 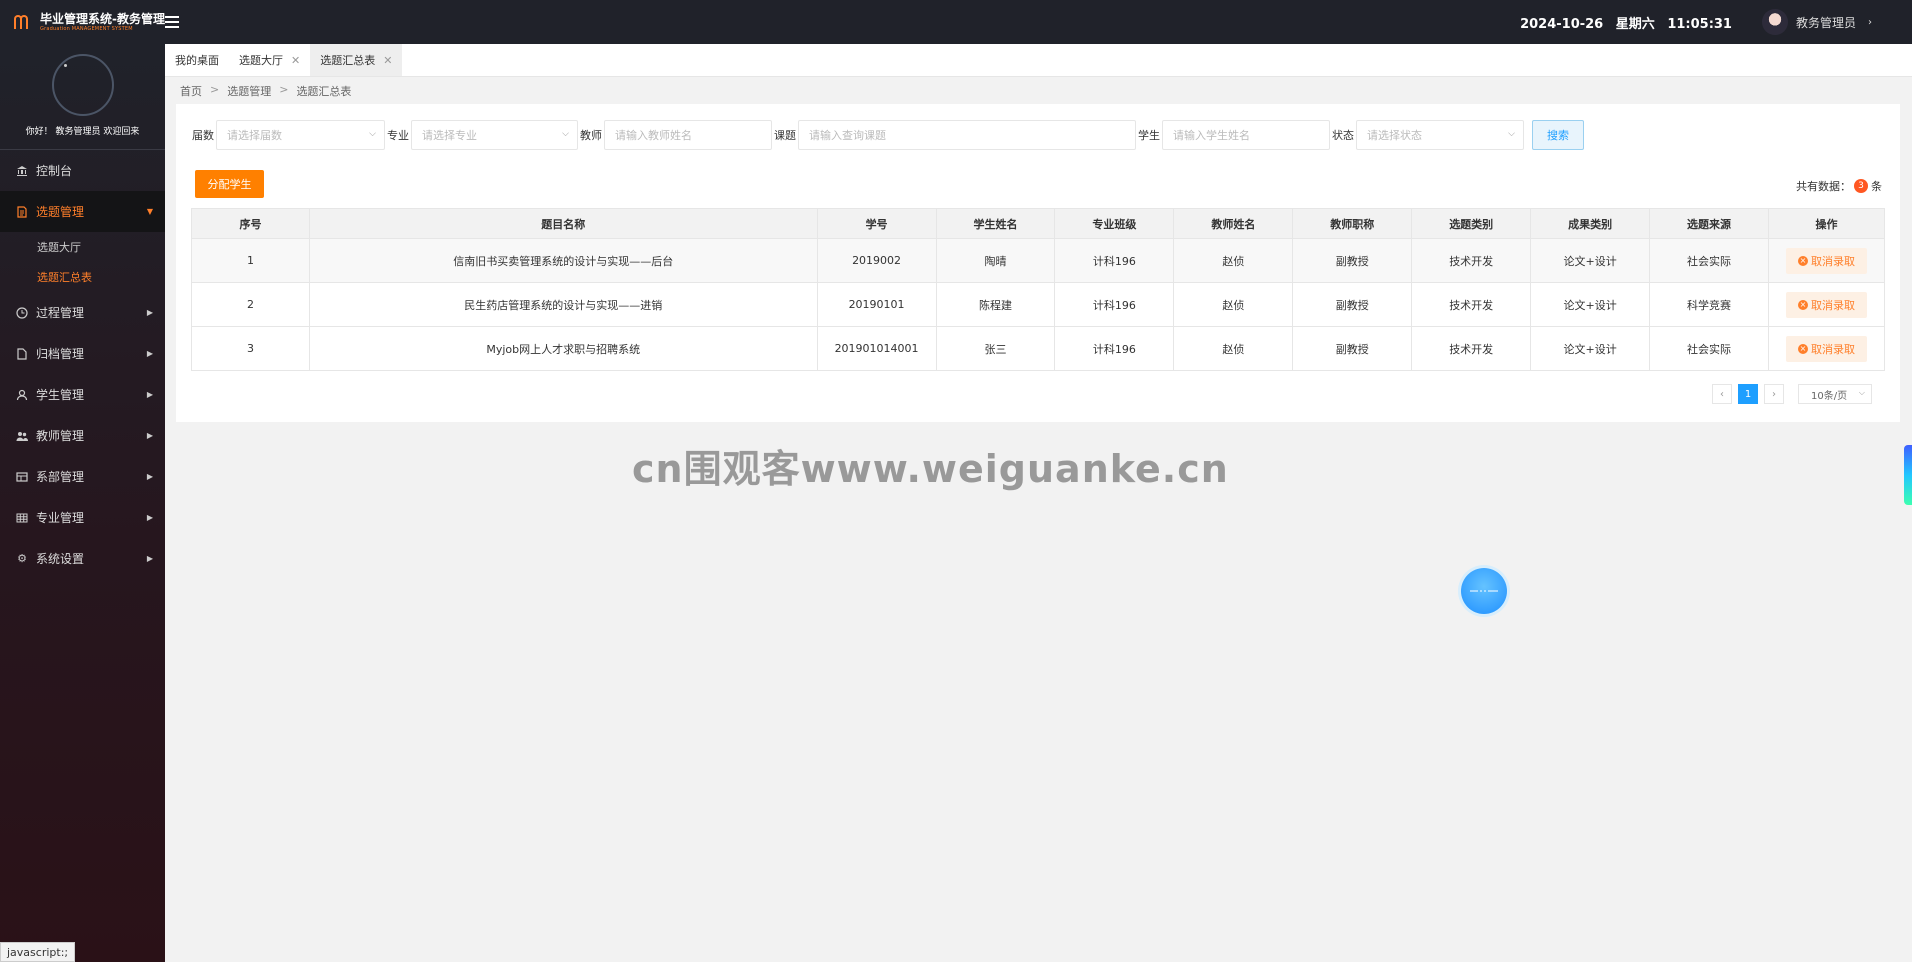 I want to click on table-cell: 民生药店管理系统的设计与实现——进销, so click(x=563, y=304).